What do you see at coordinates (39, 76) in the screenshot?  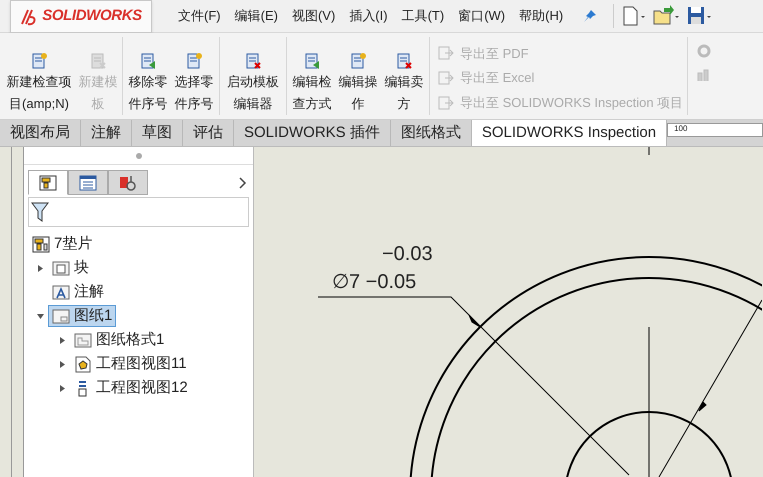 I see `ribbon-button: 新建检查项目(amp;N)` at bounding box center [39, 76].